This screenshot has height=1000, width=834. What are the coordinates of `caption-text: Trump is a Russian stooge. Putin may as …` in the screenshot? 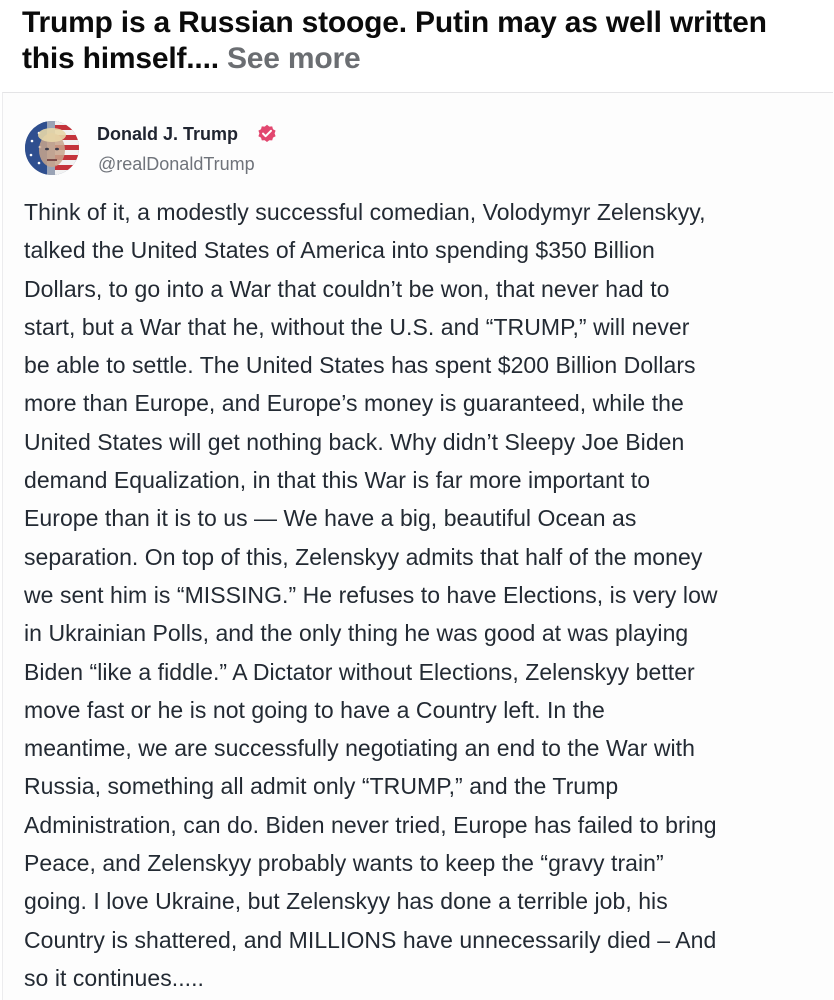 It's located at (394, 40).